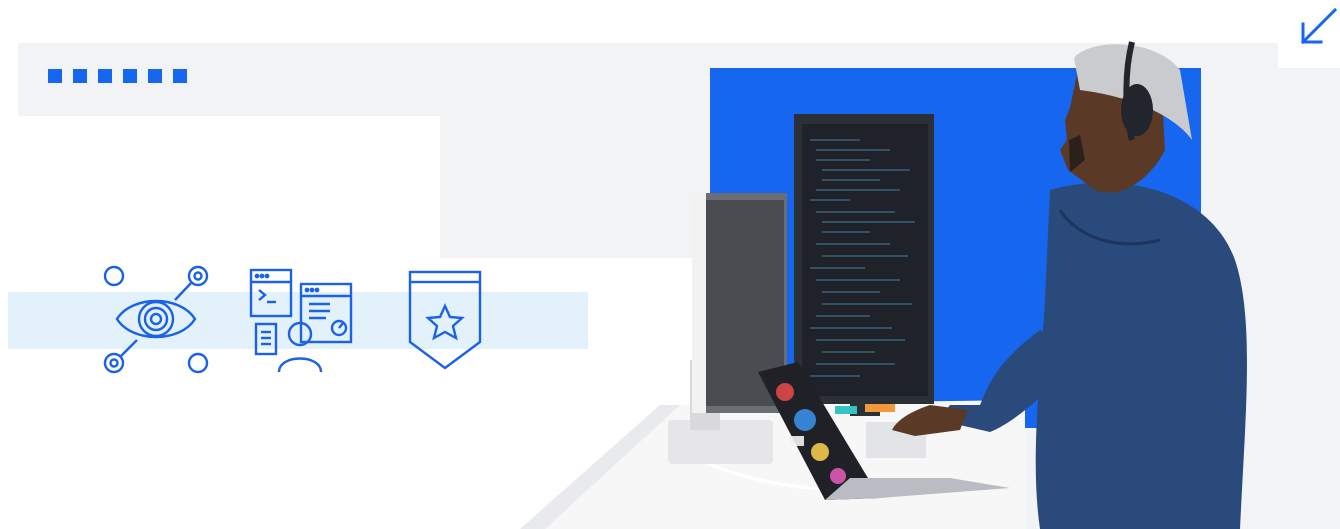 This screenshot has width=1340, height=529. I want to click on decorative-dots, so click(117, 76).